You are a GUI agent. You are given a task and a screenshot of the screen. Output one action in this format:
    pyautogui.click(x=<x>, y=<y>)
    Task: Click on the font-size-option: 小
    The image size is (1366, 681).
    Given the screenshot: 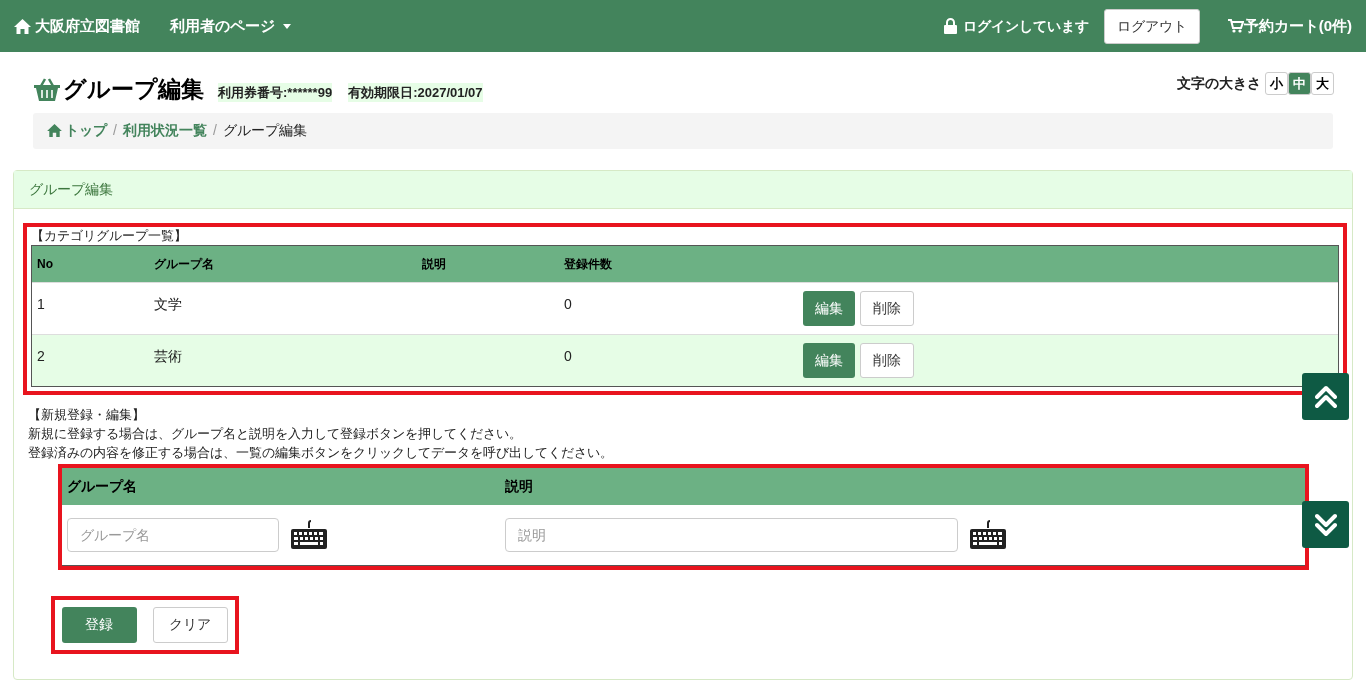 What is the action you would take?
    pyautogui.click(x=1276, y=83)
    